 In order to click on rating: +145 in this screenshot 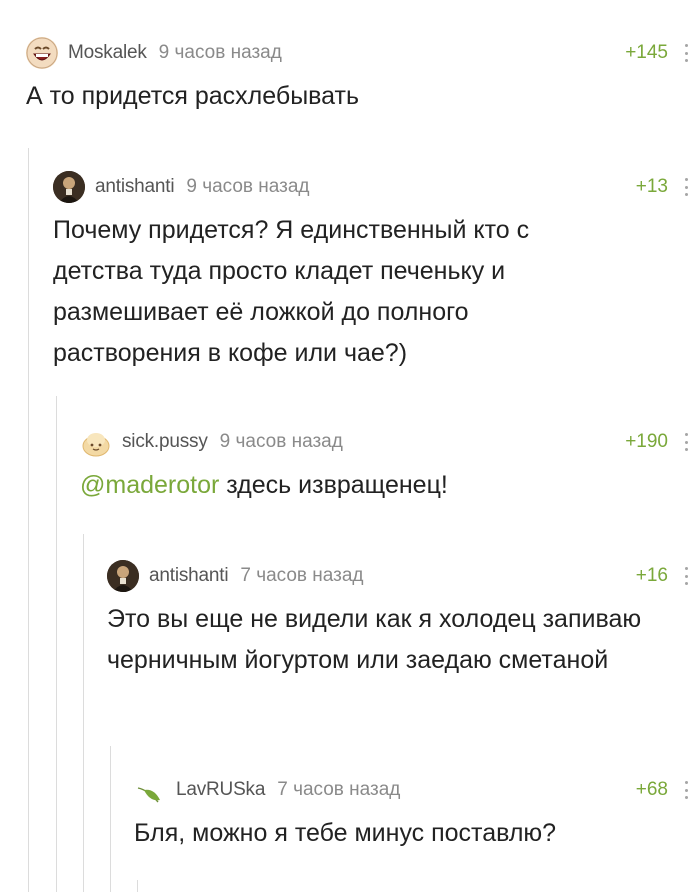, I will do `click(646, 52)`.